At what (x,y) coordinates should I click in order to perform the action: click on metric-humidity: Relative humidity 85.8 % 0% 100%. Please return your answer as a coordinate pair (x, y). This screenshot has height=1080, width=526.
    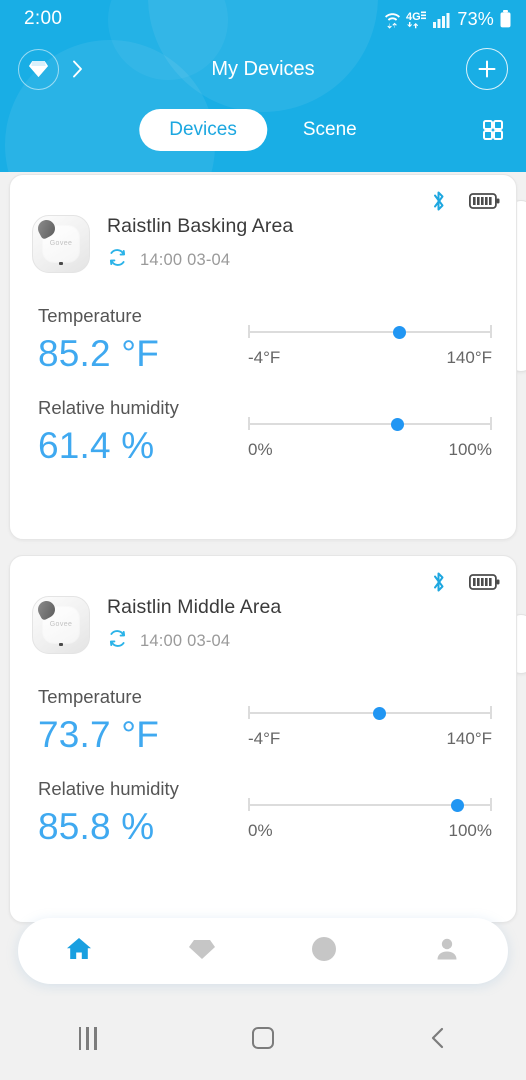
    Looking at the image, I should click on (263, 813).